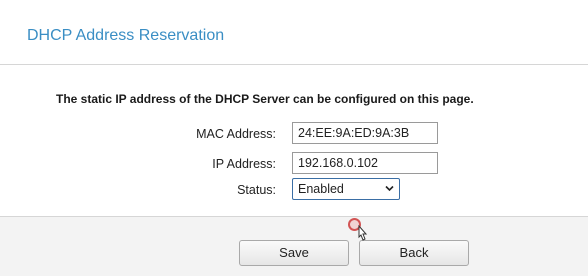 The height and width of the screenshot is (276, 588). I want to click on chevron-down-icon, so click(389, 188).